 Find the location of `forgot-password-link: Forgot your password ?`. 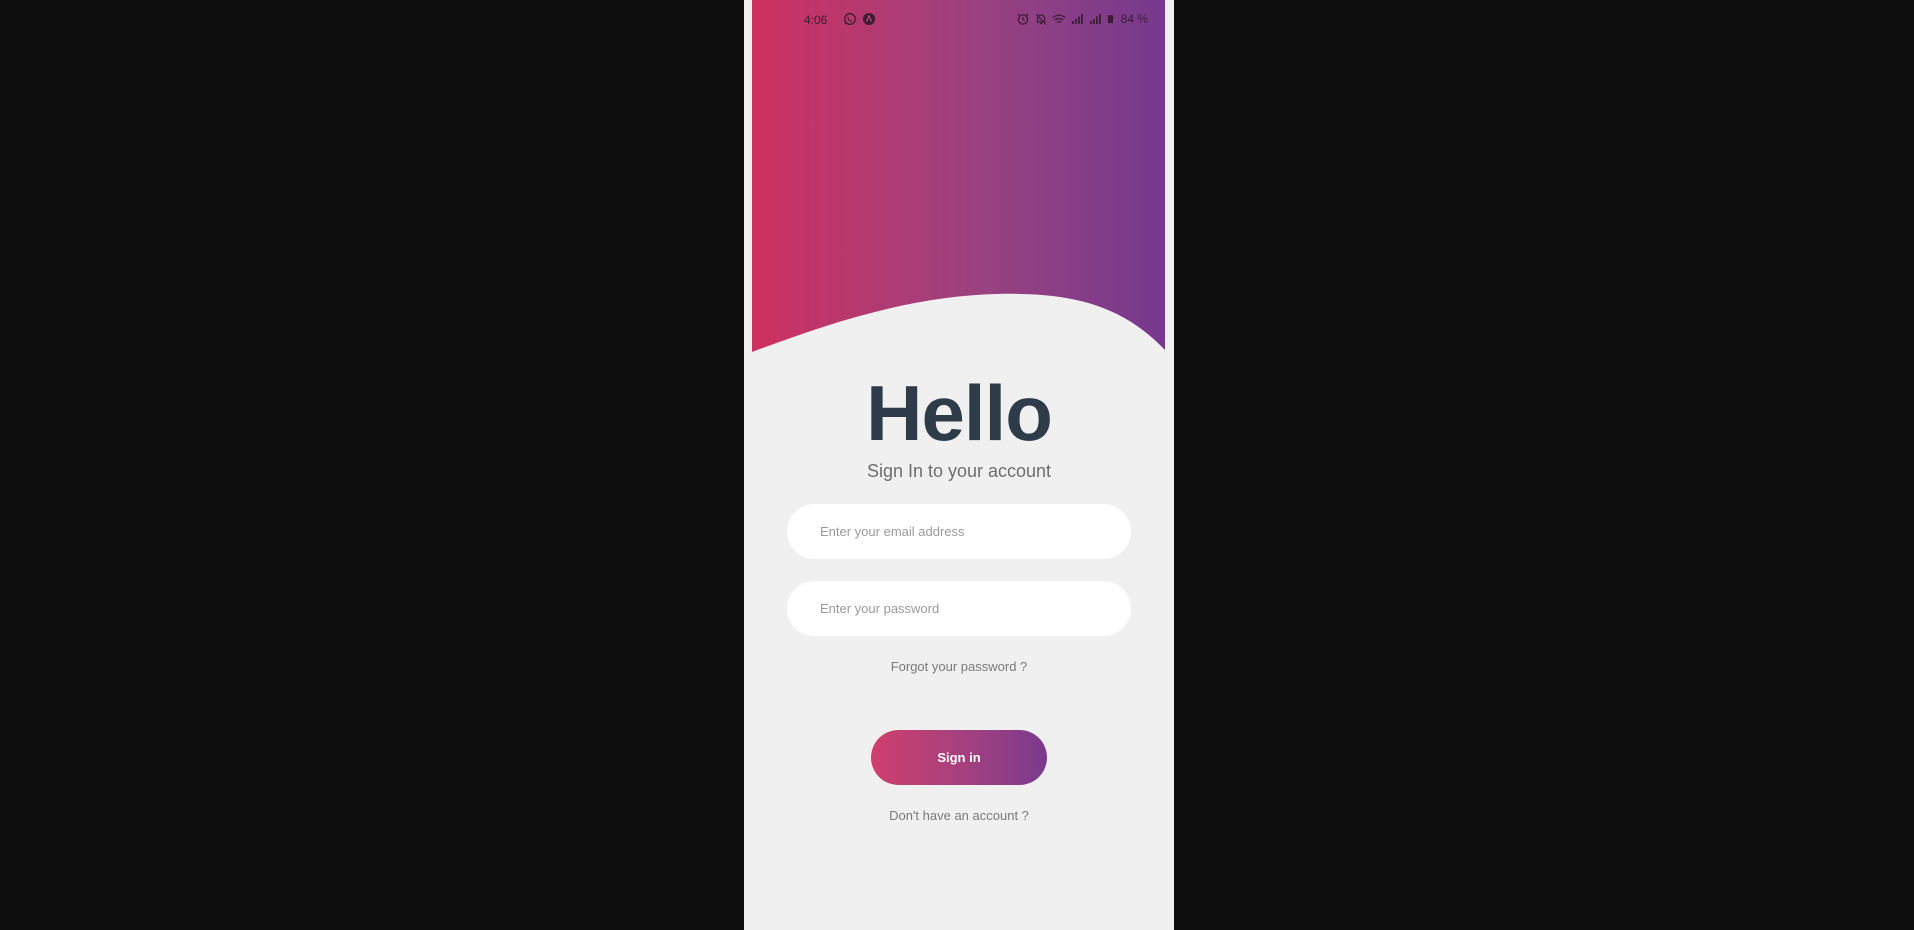

forgot-password-link: Forgot your password ? is located at coordinates (959, 666).